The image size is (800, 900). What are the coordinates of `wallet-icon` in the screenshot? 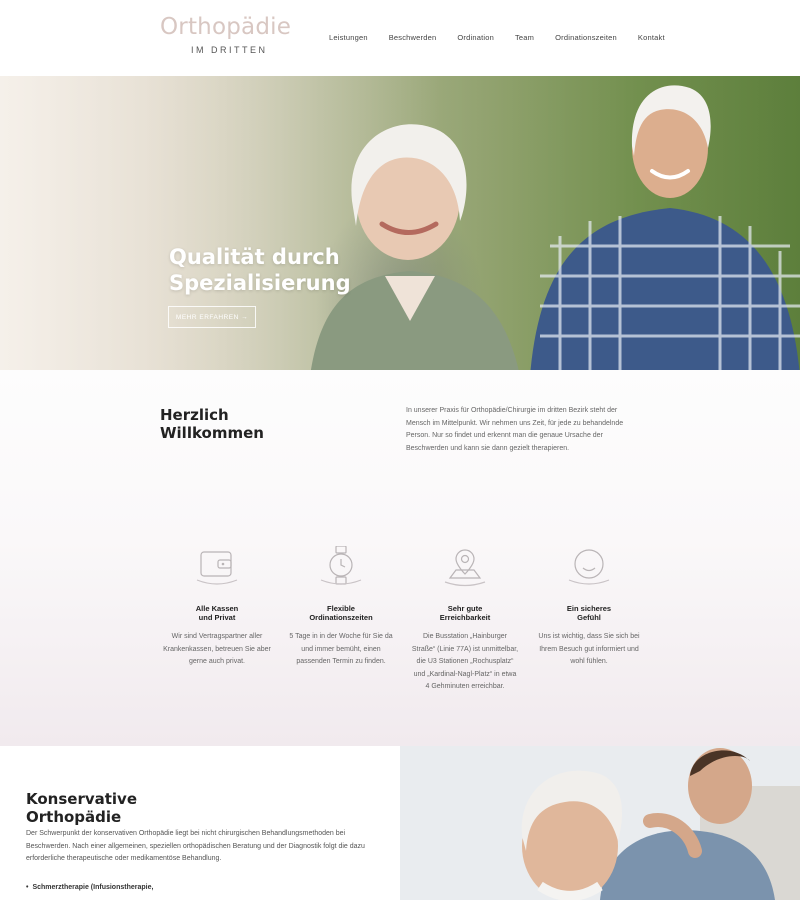 It's located at (217, 568).